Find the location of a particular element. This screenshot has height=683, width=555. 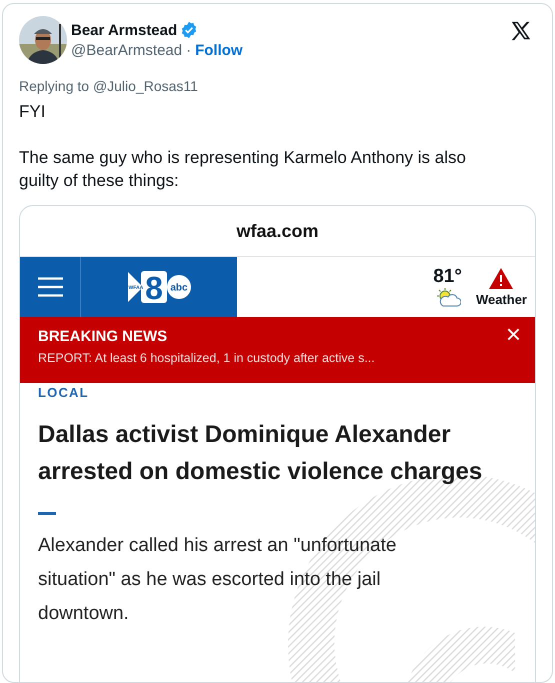

warning-icon is located at coordinates (501, 278).